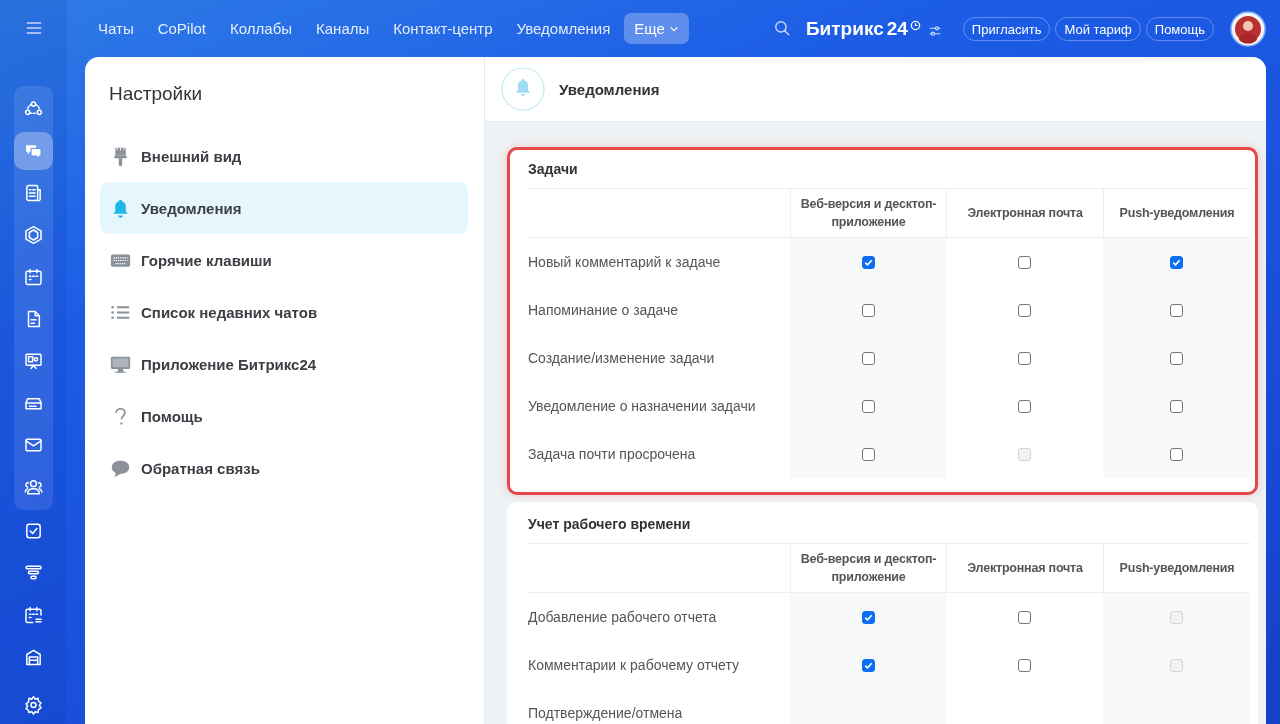 The image size is (1280, 724). What do you see at coordinates (782, 28) in the screenshot?
I see `search-icon` at bounding box center [782, 28].